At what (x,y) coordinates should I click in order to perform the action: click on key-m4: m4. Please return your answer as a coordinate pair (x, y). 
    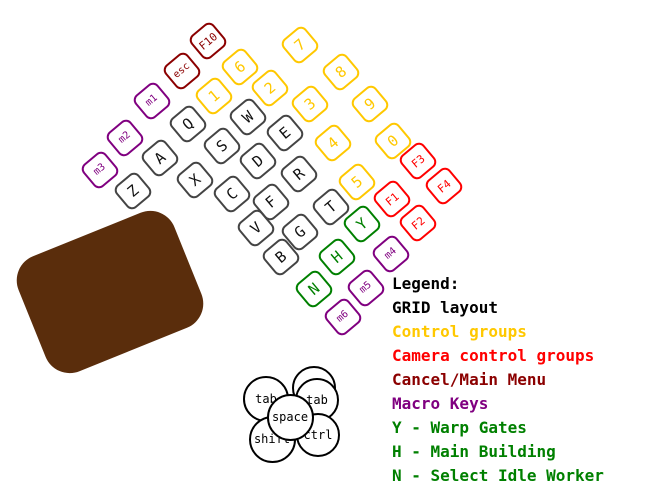
    Looking at the image, I should click on (391, 254).